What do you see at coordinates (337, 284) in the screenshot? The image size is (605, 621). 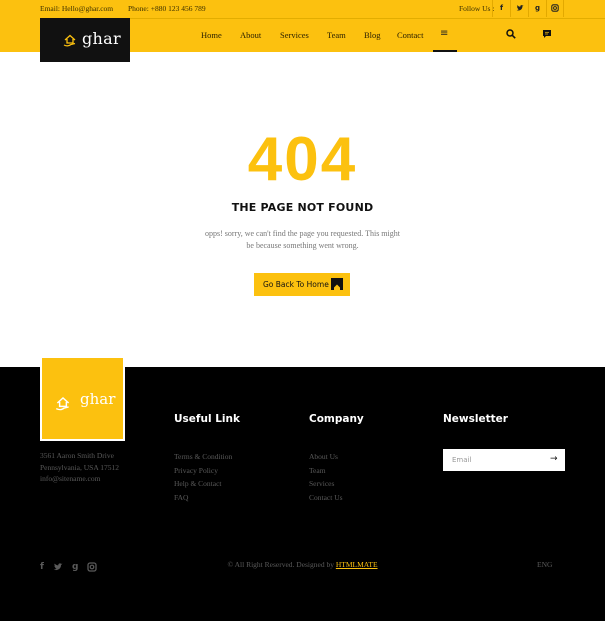 I see `home-icon` at bounding box center [337, 284].